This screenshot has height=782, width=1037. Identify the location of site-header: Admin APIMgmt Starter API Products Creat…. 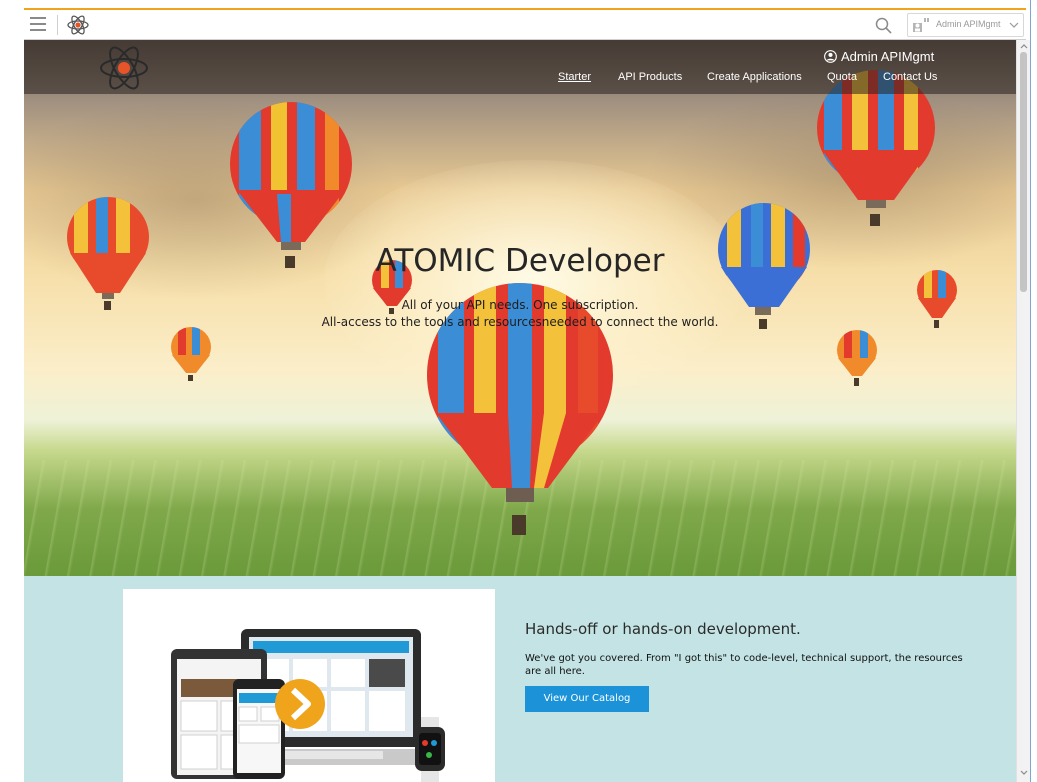
(520, 67).